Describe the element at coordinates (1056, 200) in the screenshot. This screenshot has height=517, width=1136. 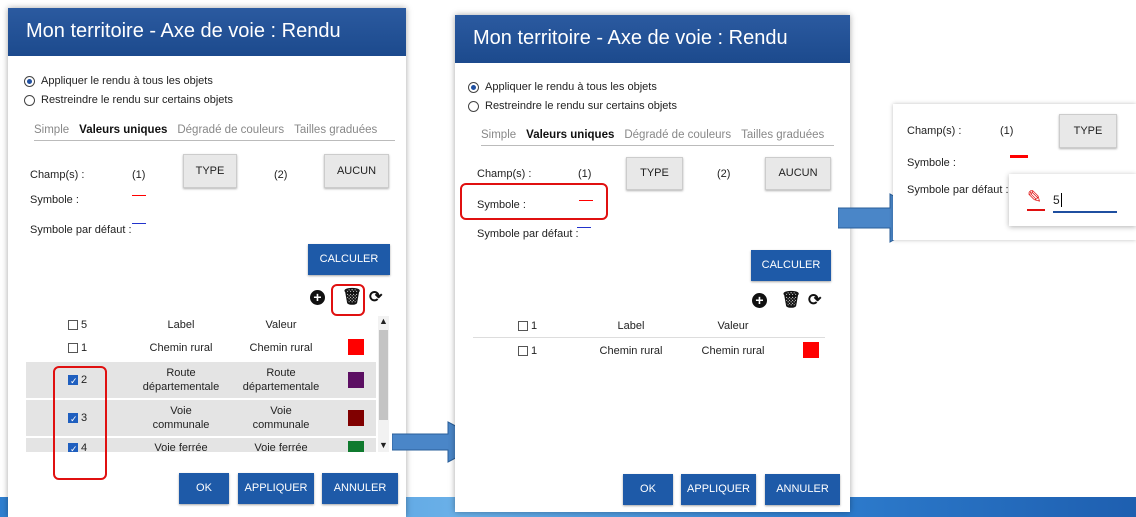
I see `width-input-value: 5` at that location.